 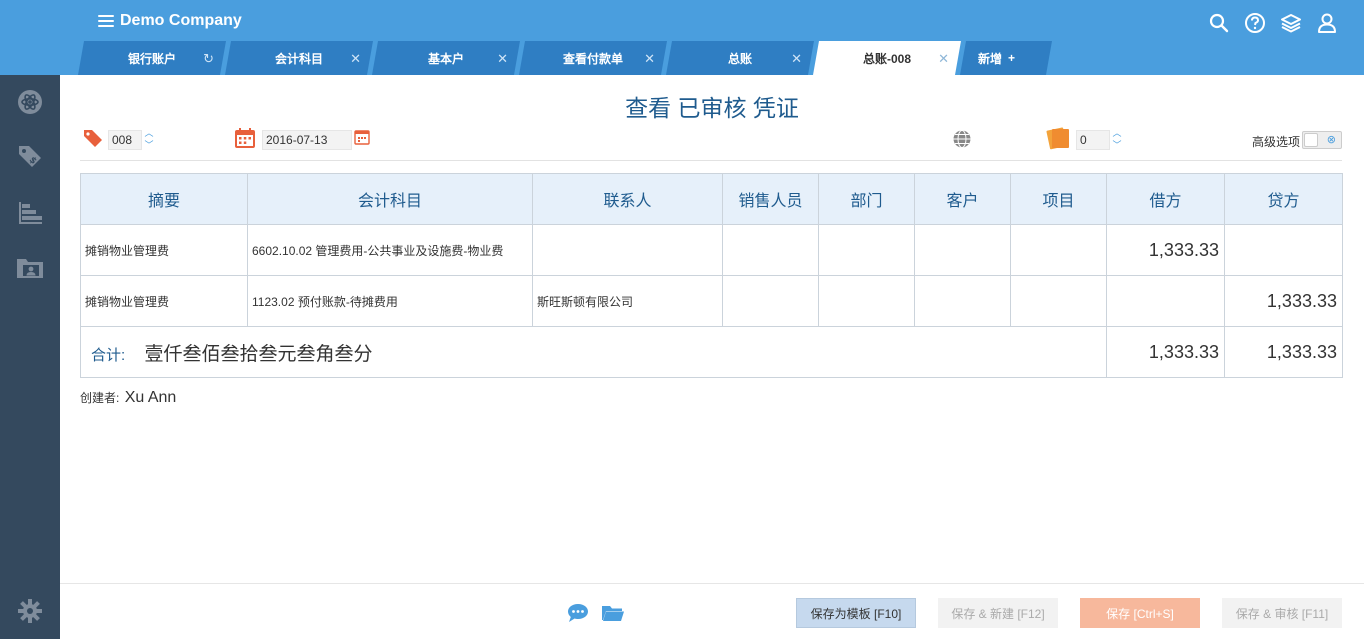 I want to click on advanced-options-toggle: ⊗, so click(x=1322, y=140).